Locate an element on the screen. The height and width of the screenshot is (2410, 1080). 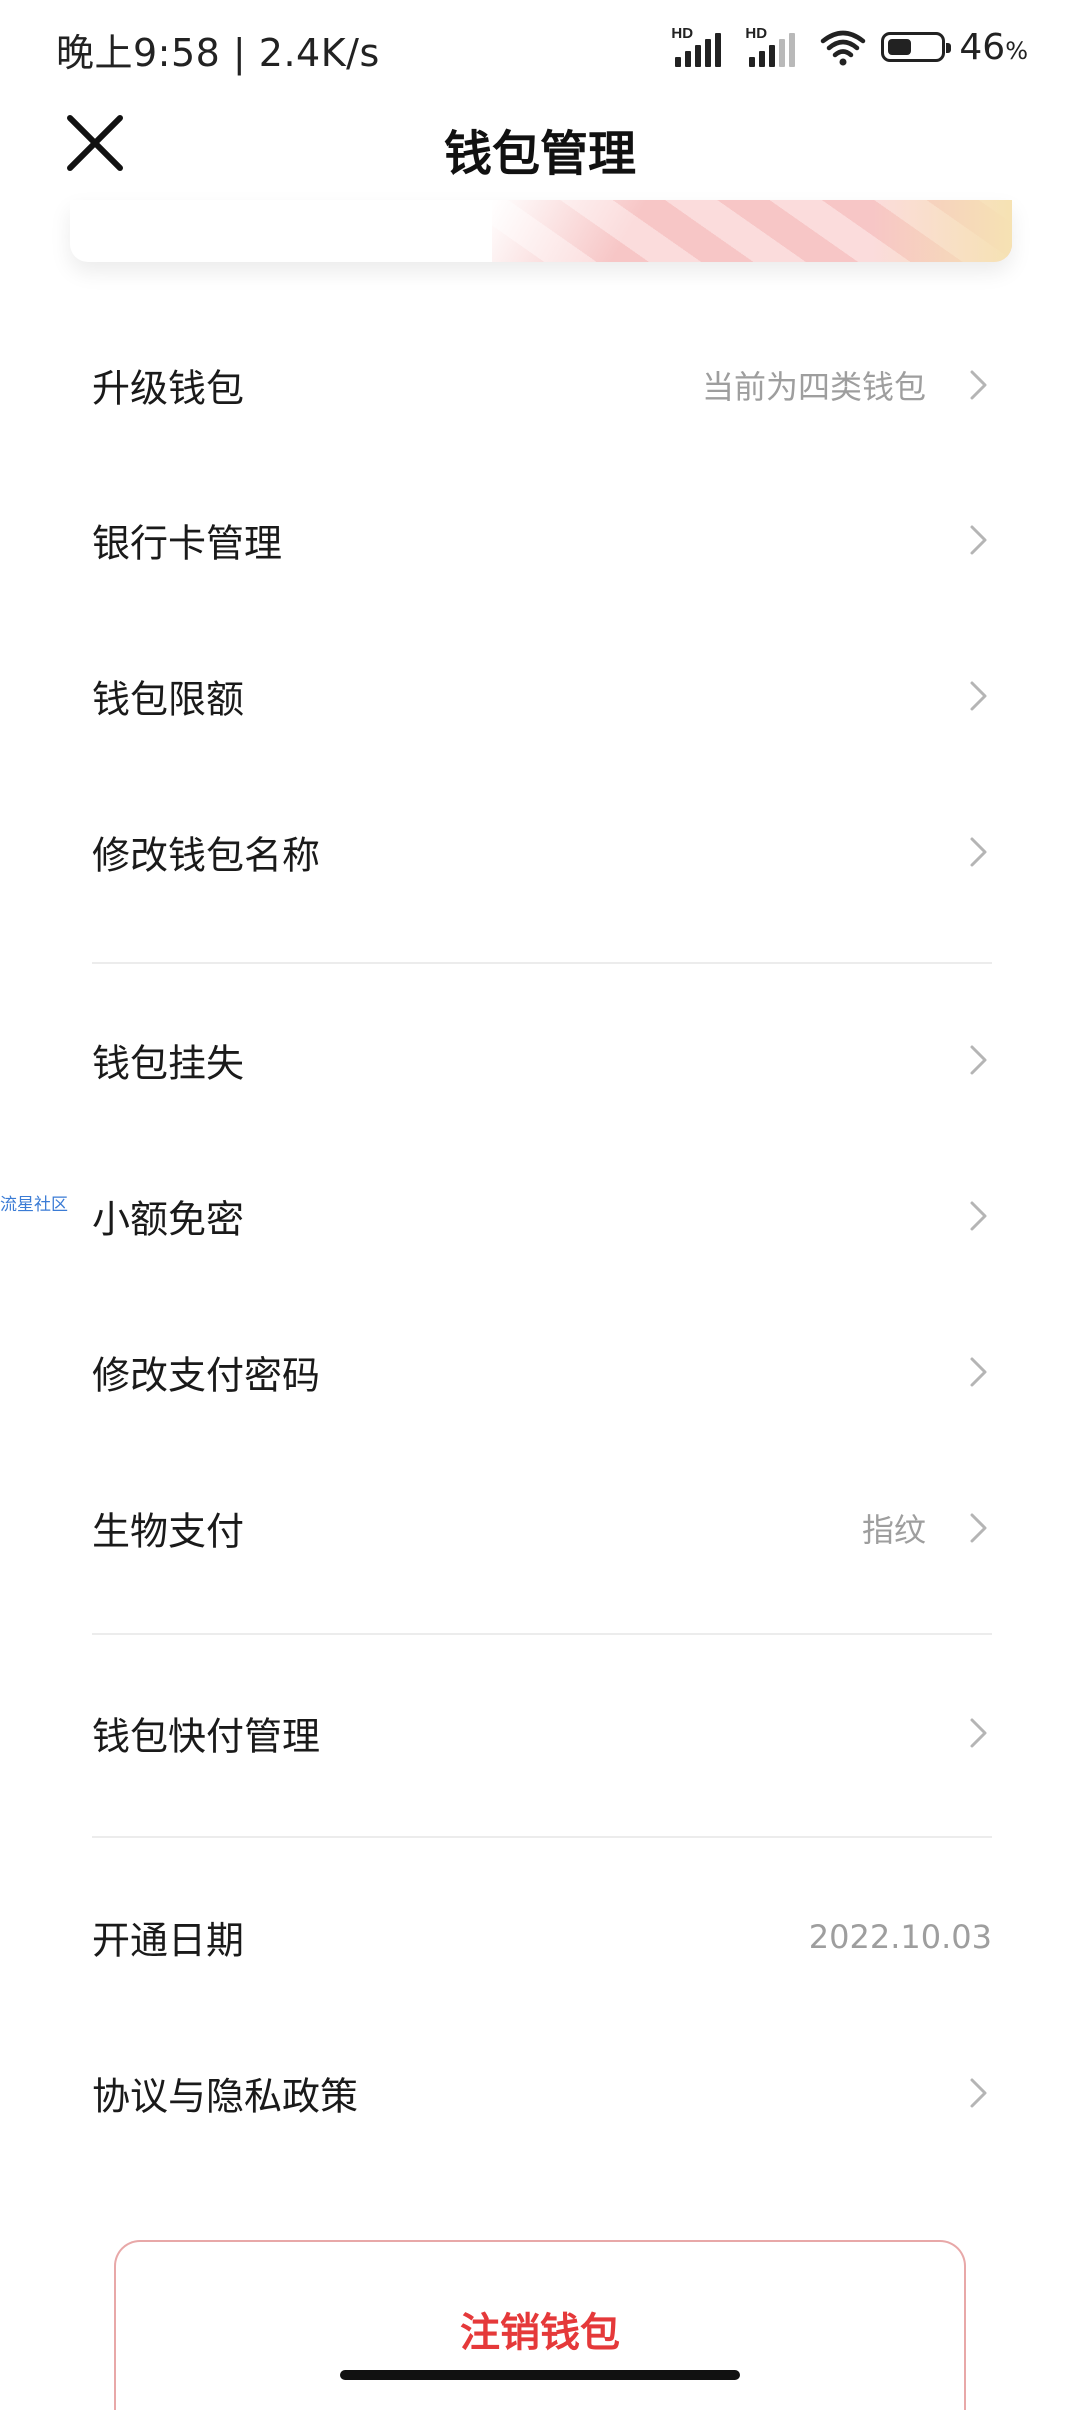
cancel-wallet-button: 注销钱包 is located at coordinates (540, 2325).